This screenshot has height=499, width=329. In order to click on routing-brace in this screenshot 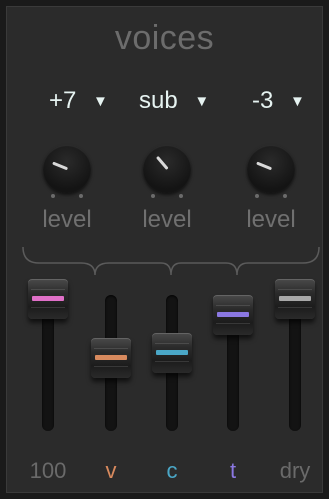, I will do `click(171, 261)`.